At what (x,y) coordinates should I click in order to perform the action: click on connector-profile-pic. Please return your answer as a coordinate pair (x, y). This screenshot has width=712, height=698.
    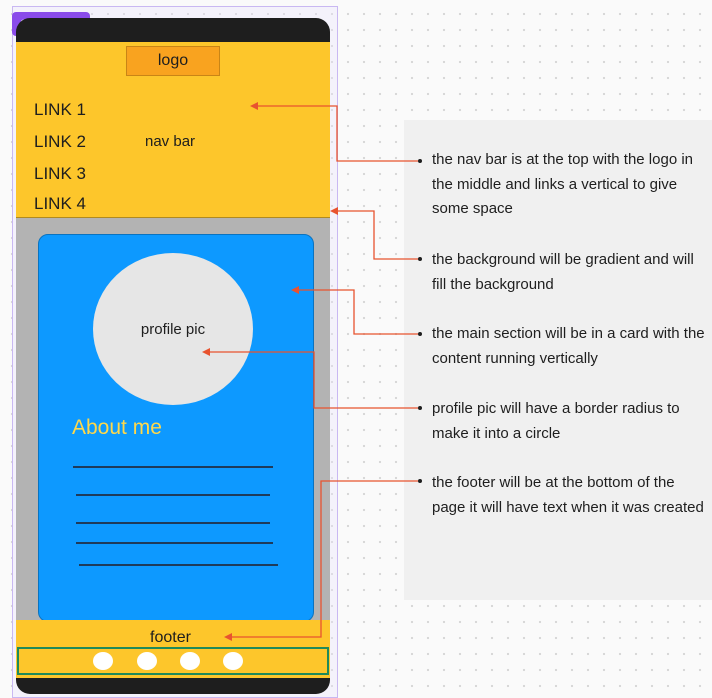
    Looking at the image, I should click on (310, 378).